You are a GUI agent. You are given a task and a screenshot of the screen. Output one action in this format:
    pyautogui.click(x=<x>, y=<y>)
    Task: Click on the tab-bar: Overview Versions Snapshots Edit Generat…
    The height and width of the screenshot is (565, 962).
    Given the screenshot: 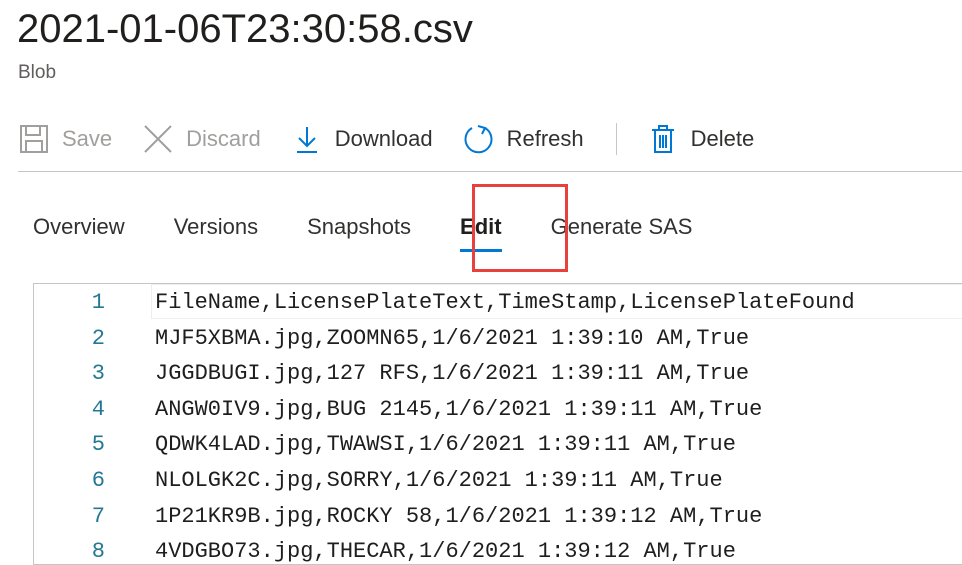 What is the action you would take?
    pyautogui.click(x=387, y=228)
    